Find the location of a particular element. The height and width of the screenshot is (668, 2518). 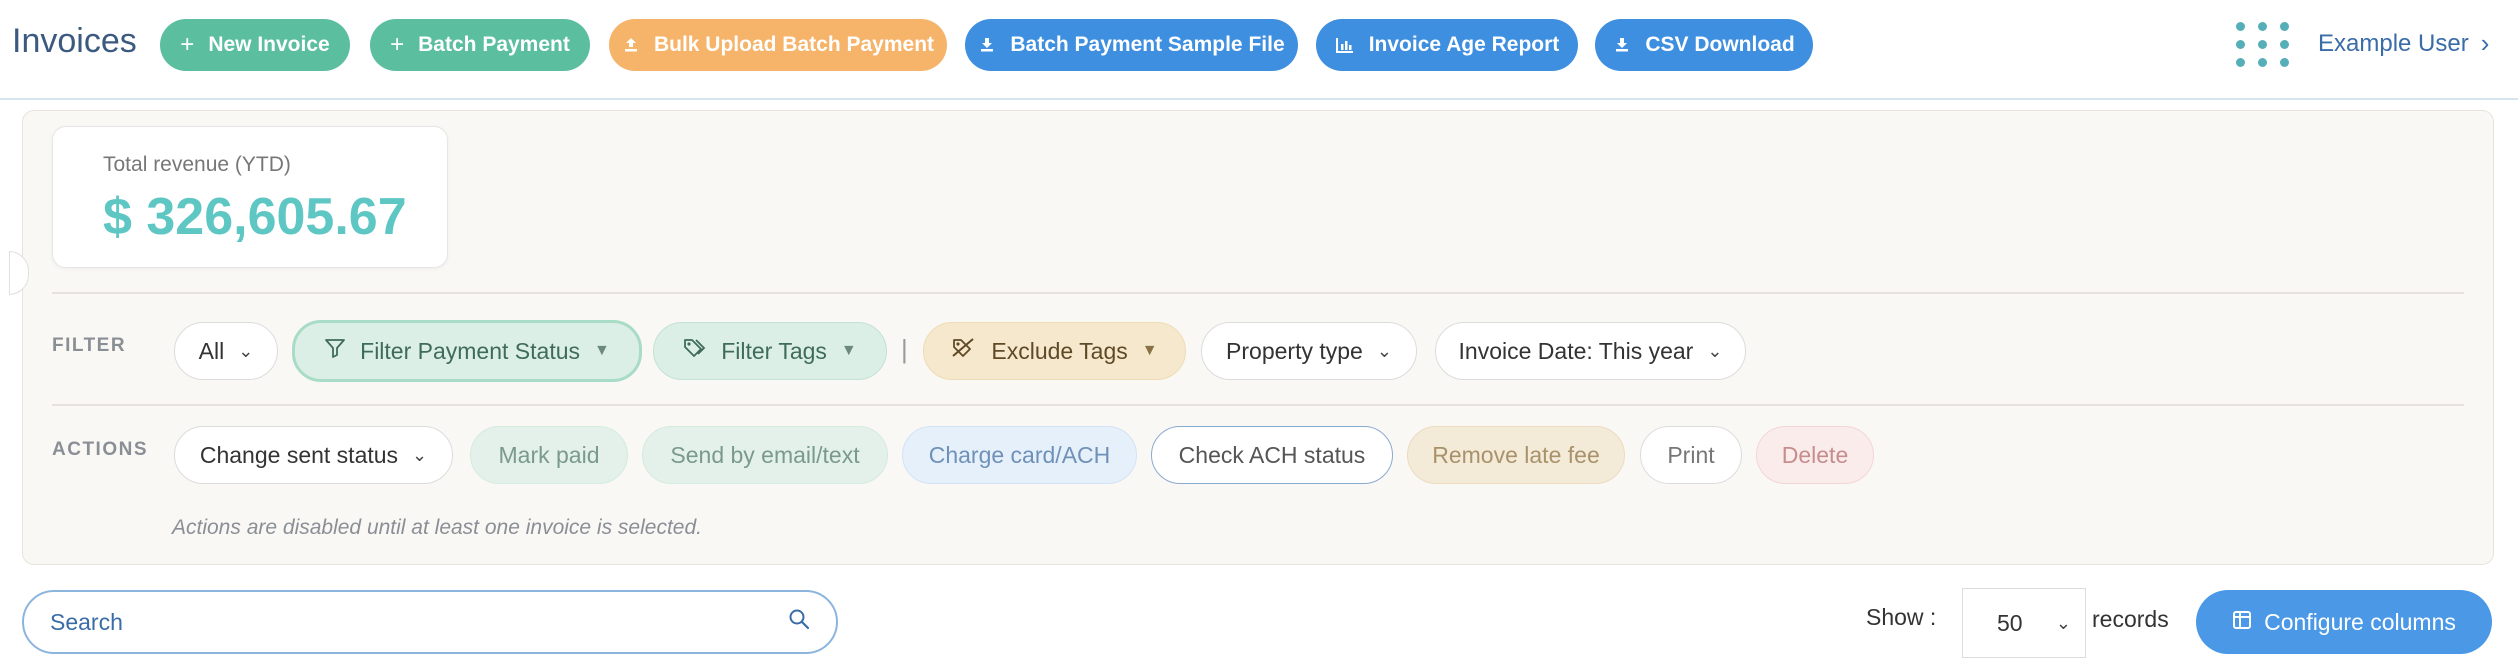

filter-section-label: FILTER is located at coordinates (89, 345).